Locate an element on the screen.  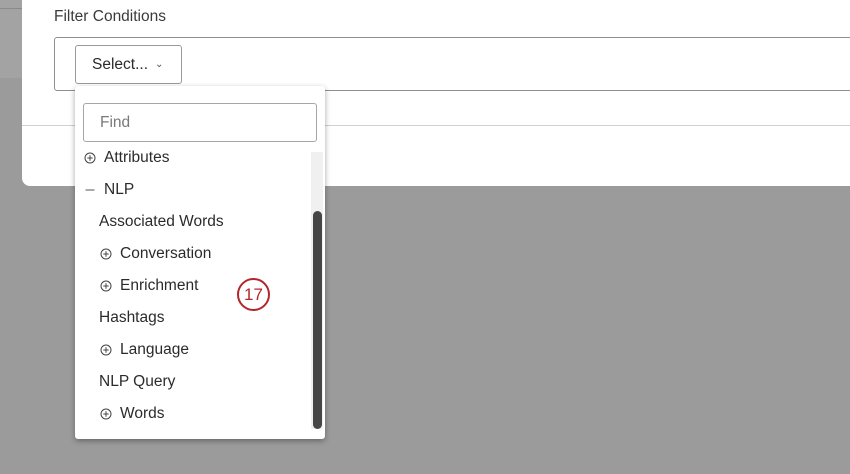
list-item-attributes: Attributes is located at coordinates (126, 158).